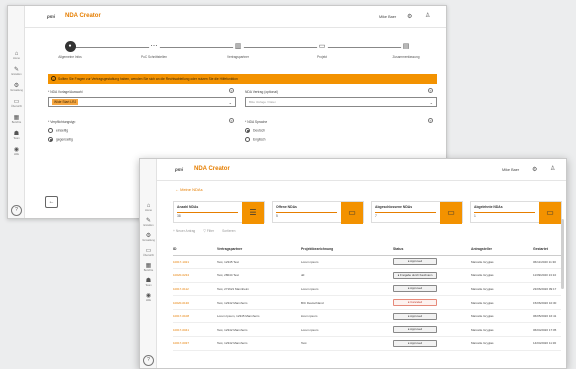 The image size is (576, 369). Describe the element at coordinates (228, 231) in the screenshot. I see `sort-button: Sortieren` at that location.